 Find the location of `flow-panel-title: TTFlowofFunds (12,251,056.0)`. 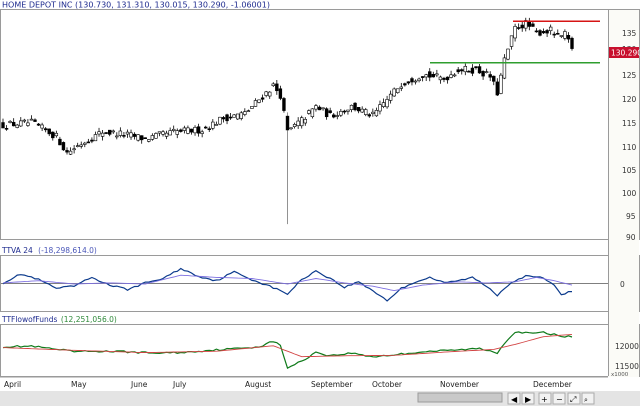

flow-panel-title: TTFlowofFunds (12,251,056.0) is located at coordinates (59, 319).